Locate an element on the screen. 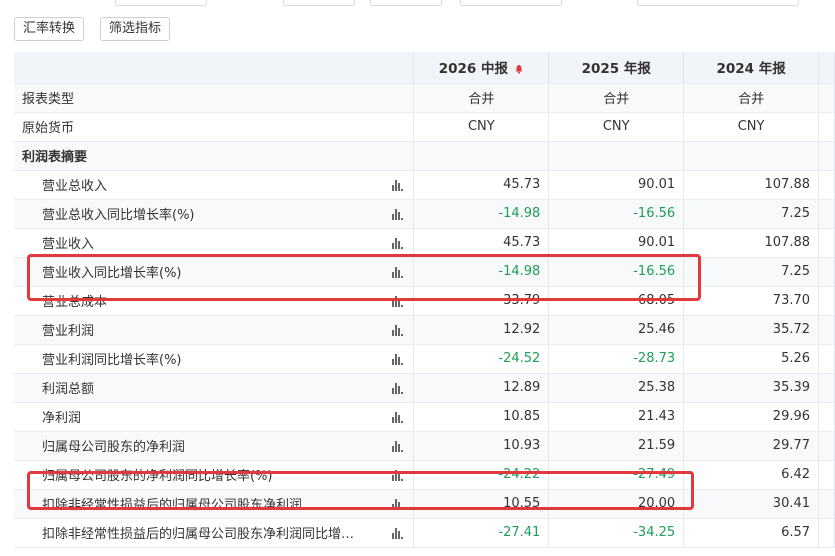 This screenshot has width=835, height=556. row-label: 营业利润 is located at coordinates (68, 331).